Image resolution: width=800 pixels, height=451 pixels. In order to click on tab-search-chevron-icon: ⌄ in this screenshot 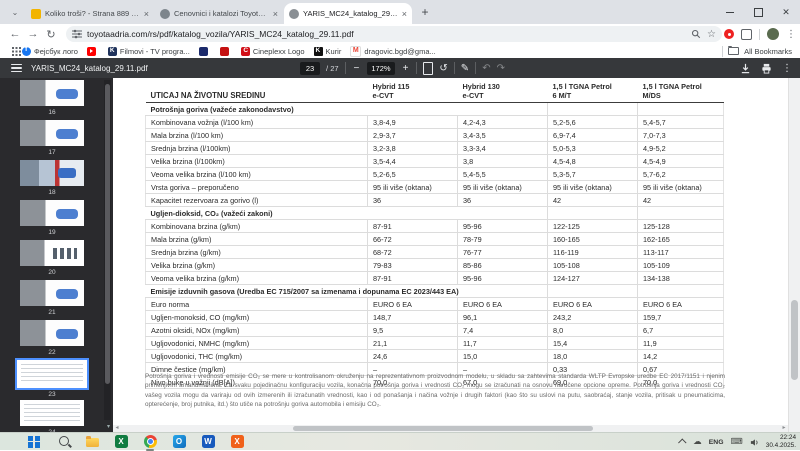, I will do `click(15, 12)`.